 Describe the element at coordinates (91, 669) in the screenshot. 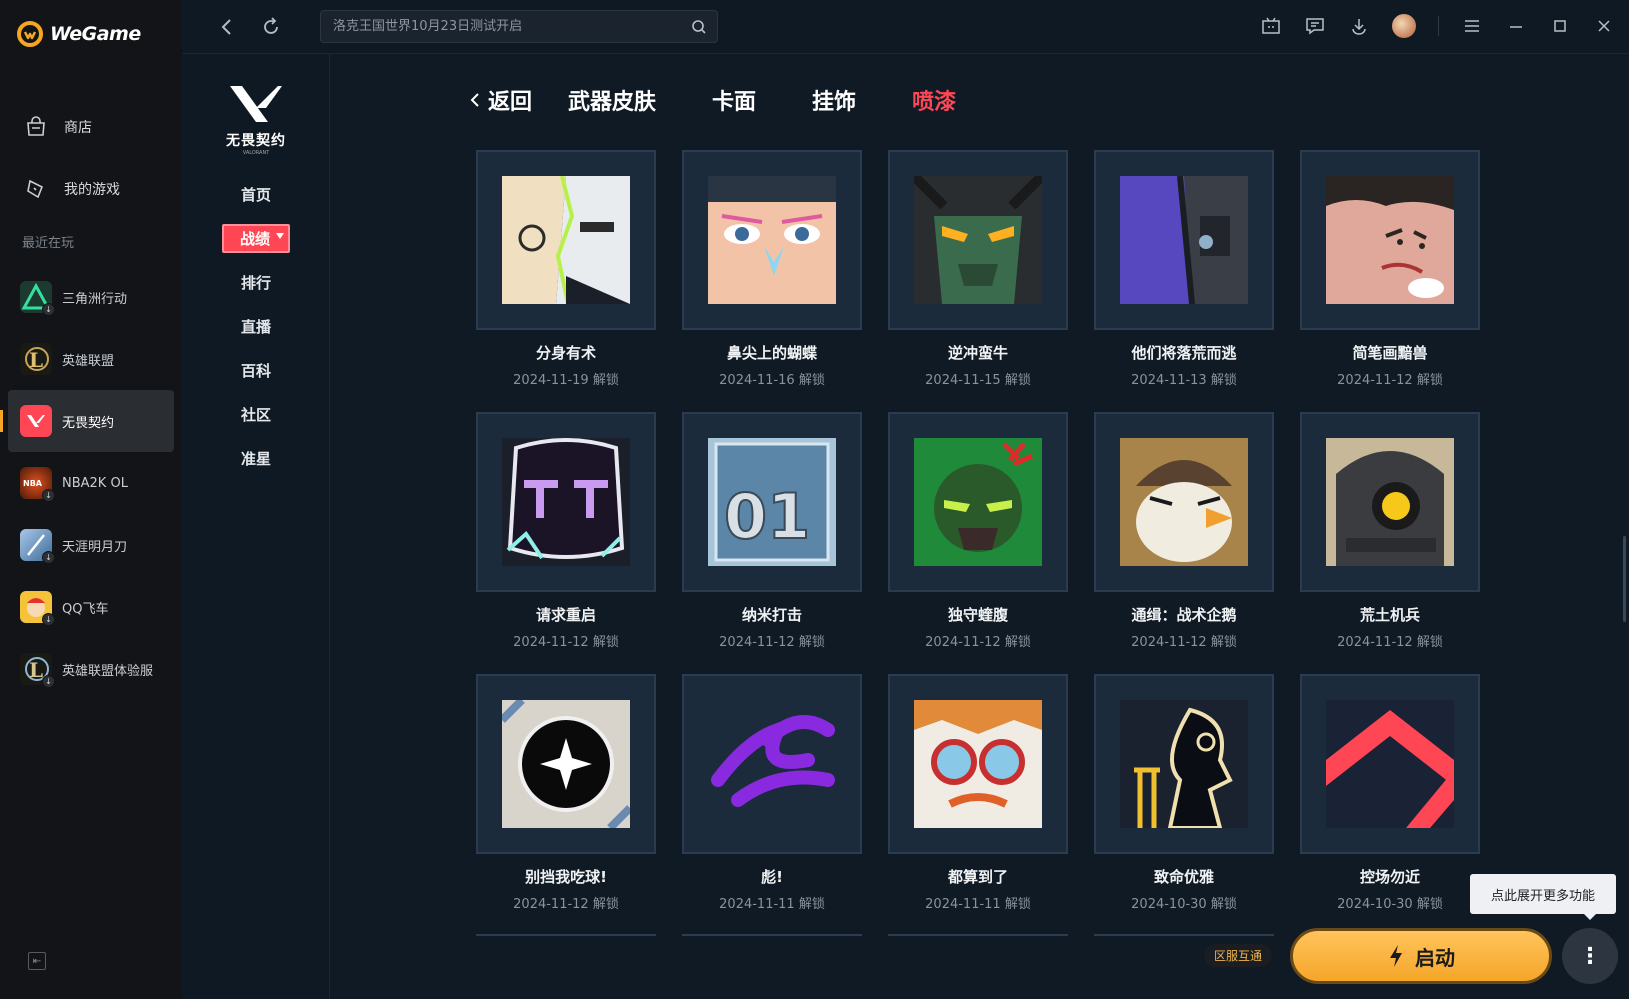

I see `game-item-lol-pbe: L ↓ 英雄联盟体验服` at that location.